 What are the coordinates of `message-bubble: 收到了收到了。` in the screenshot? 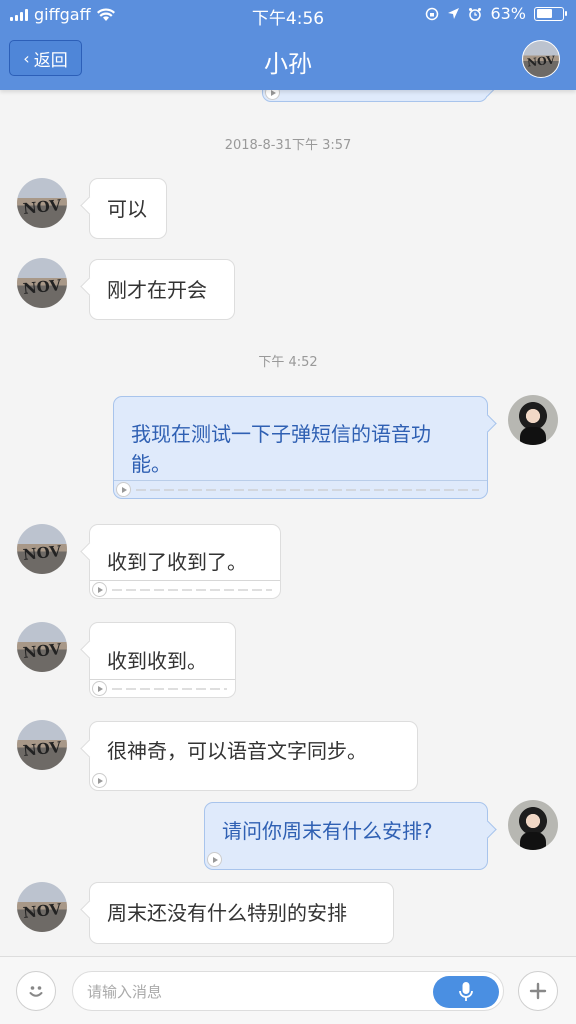 It's located at (185, 561).